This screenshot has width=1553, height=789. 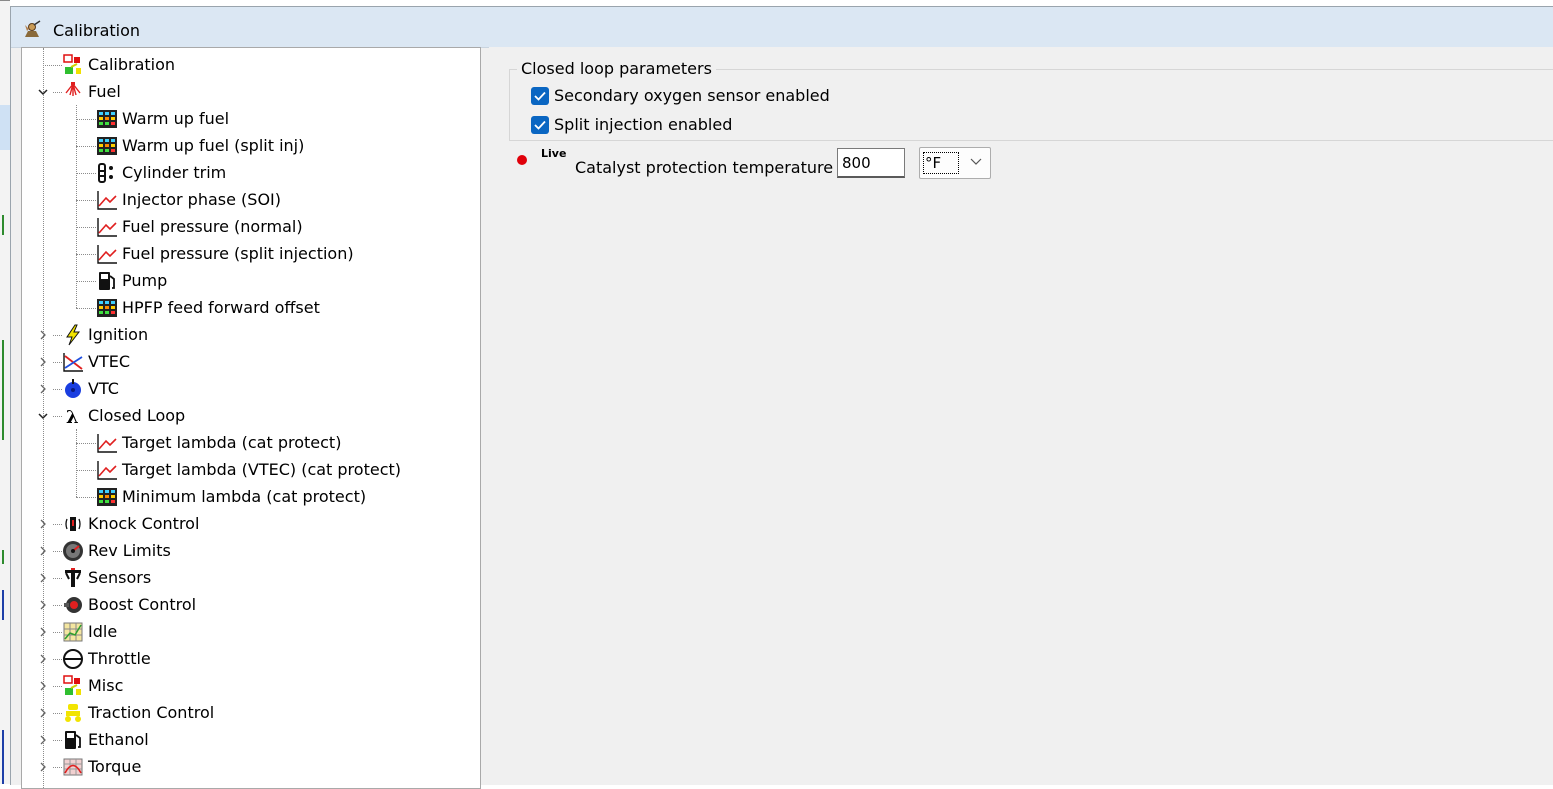 What do you see at coordinates (73, 335) in the screenshot?
I see `lightning-icon` at bounding box center [73, 335].